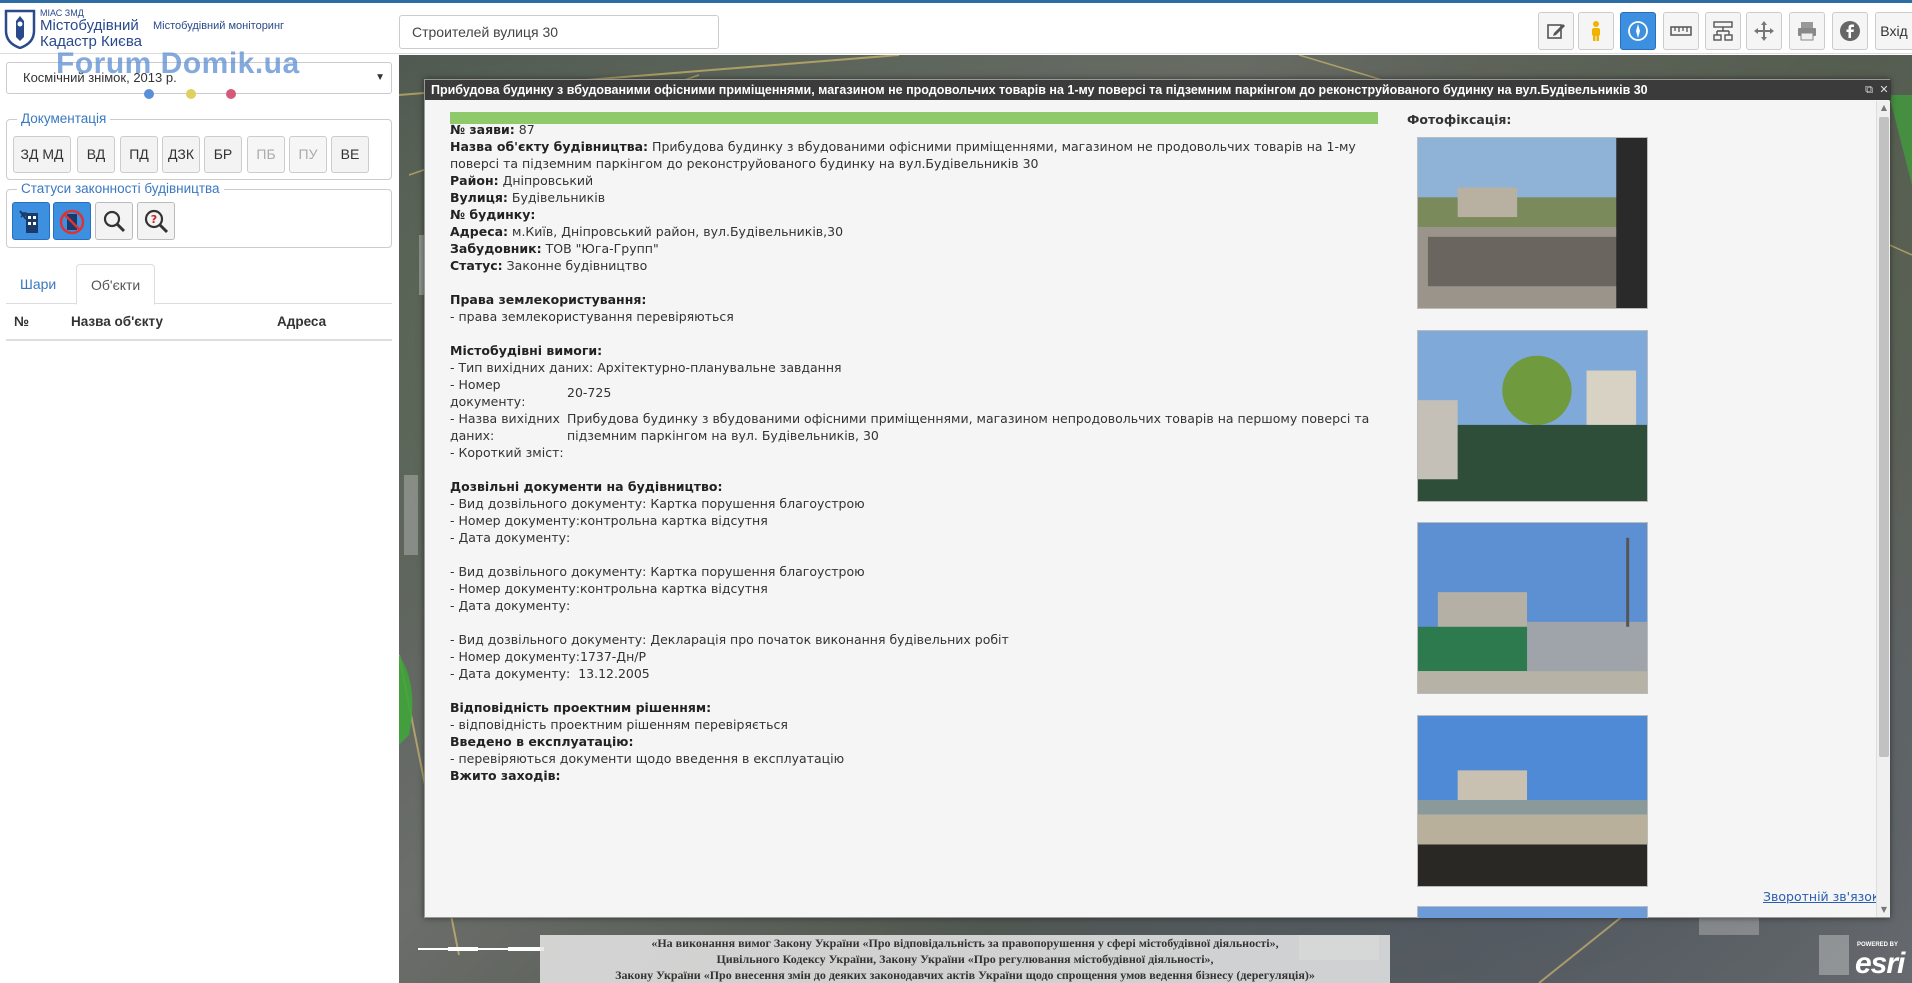  What do you see at coordinates (559, 32) in the screenshot?
I see `address-search-input: Строителей вулиця 30` at bounding box center [559, 32].